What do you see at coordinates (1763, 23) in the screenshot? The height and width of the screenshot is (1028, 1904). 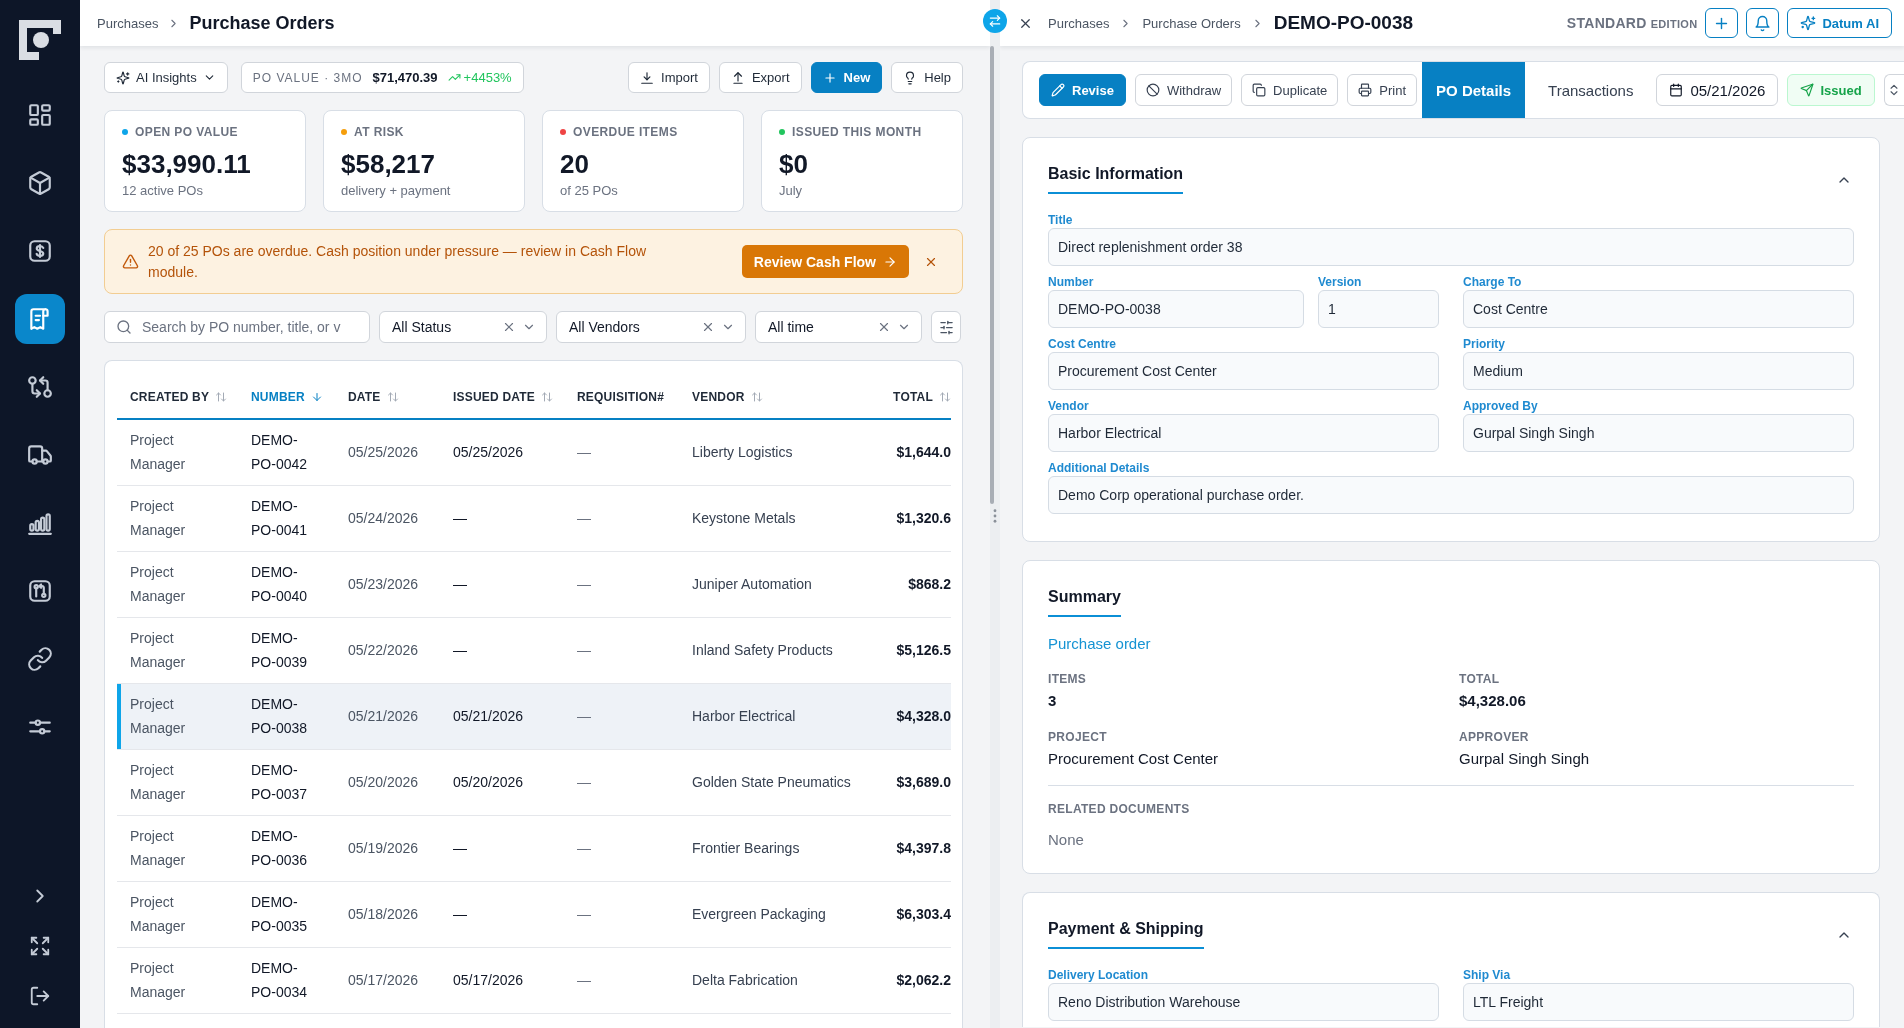 I see `notifications-button` at bounding box center [1763, 23].